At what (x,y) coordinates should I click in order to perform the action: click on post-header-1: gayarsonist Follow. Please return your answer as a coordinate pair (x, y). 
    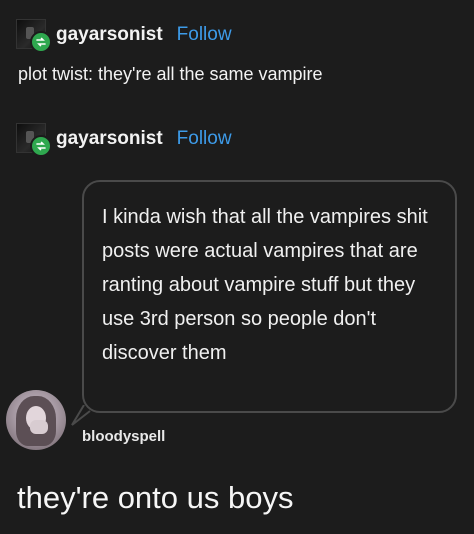
    Looking at the image, I should click on (124, 35).